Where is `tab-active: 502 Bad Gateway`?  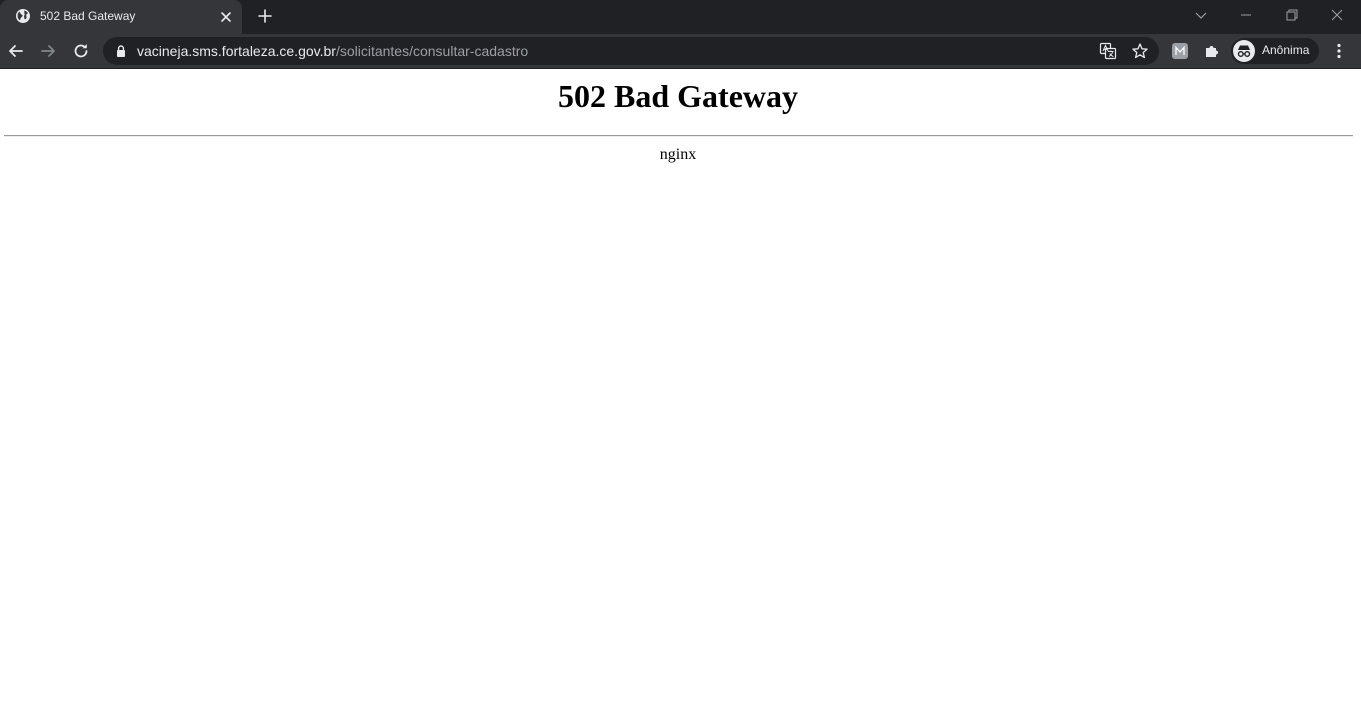 tab-active: 502 Bad Gateway is located at coordinates (121, 17).